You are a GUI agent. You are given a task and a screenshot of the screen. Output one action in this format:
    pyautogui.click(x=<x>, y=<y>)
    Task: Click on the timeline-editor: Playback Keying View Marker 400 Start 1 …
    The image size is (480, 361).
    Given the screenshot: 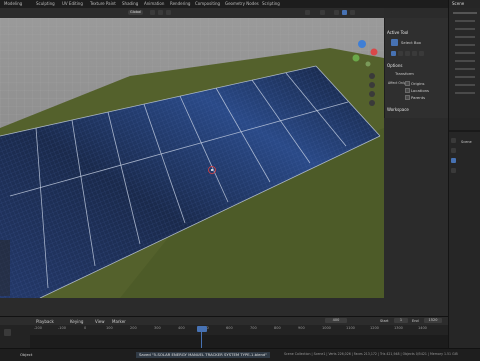 What is the action you would take?
    pyautogui.click(x=224, y=332)
    